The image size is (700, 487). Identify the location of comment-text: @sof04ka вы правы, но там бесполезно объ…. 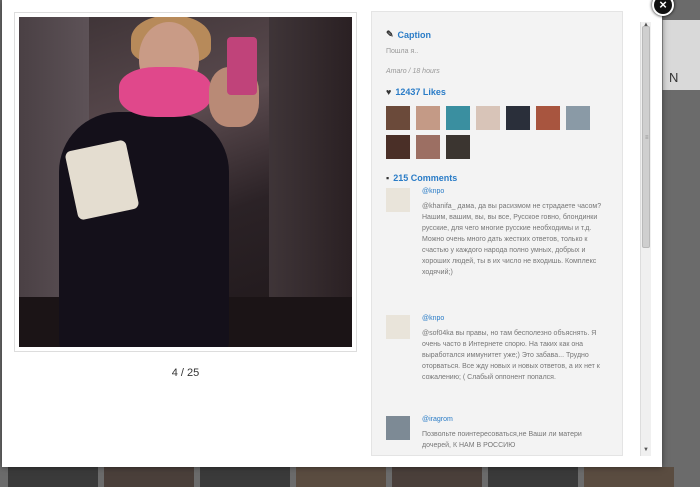
(511, 355).